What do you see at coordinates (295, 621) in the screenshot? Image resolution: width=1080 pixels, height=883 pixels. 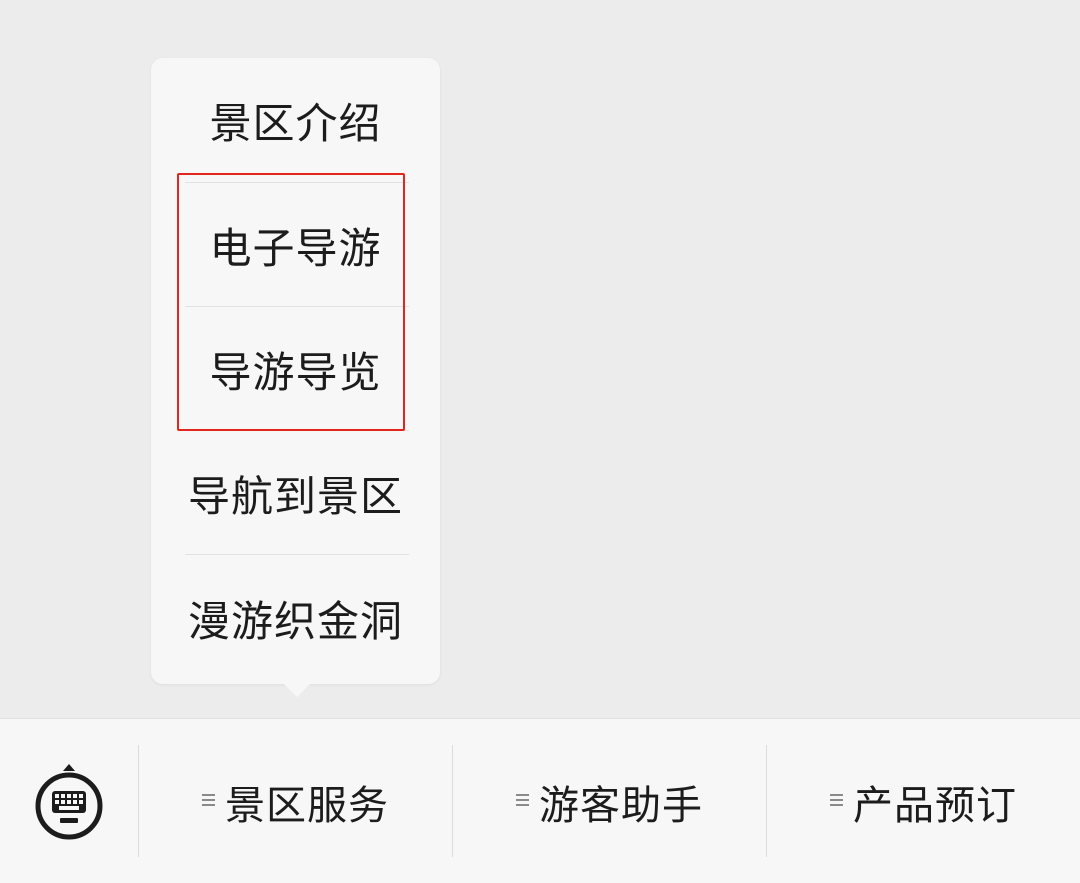 I see `menu-item-label: 漫游织金洞` at bounding box center [295, 621].